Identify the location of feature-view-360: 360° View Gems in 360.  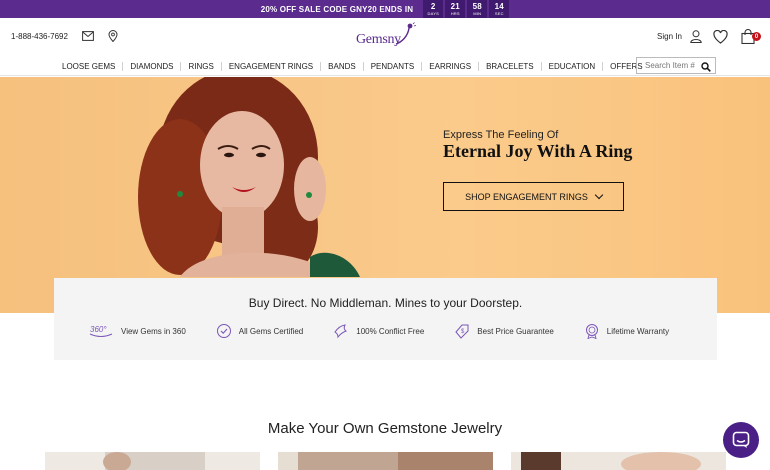
(137, 331).